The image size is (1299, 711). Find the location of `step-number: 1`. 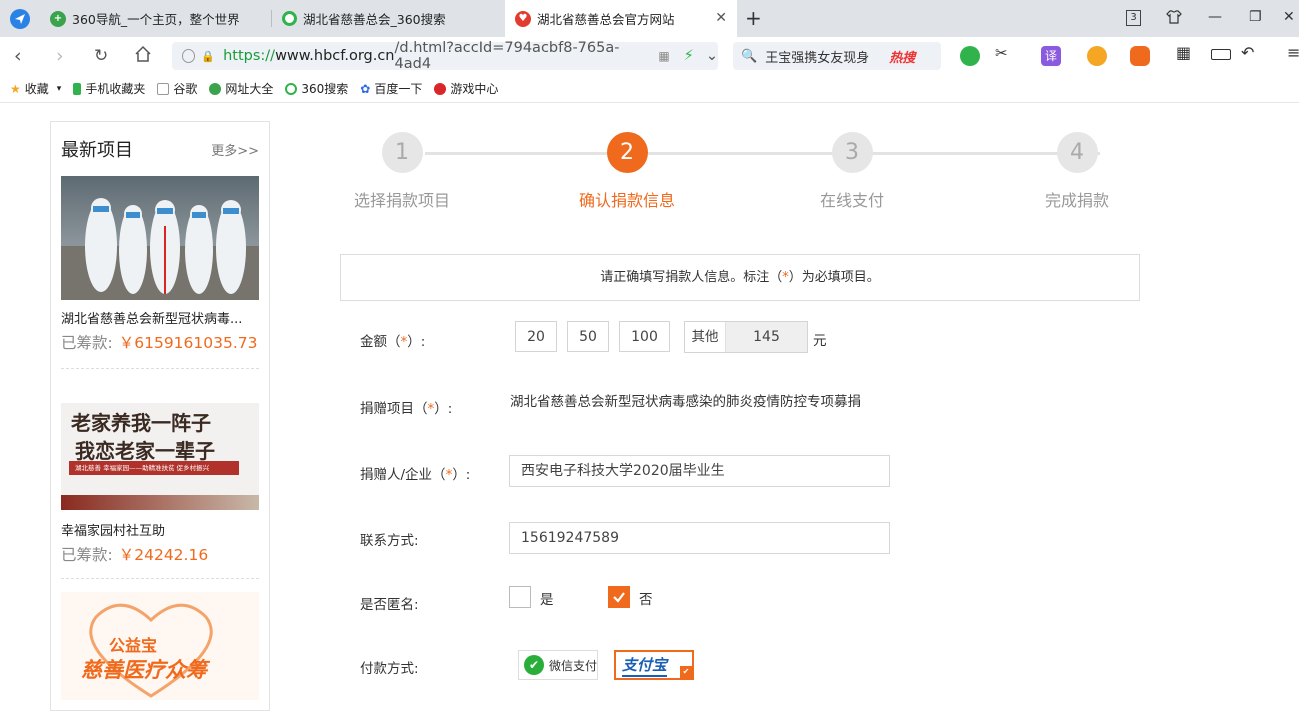

step-number: 1 is located at coordinates (402, 152).